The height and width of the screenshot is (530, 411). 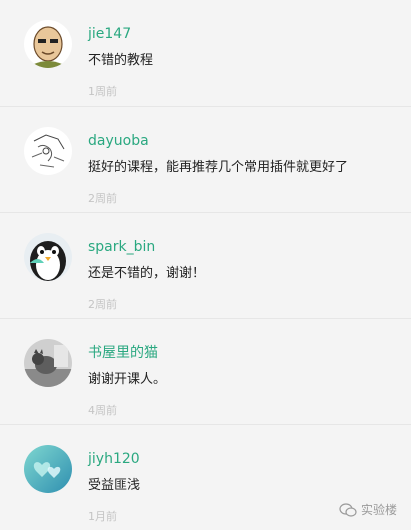 What do you see at coordinates (114, 459) in the screenshot?
I see `username: jiyh120` at bounding box center [114, 459].